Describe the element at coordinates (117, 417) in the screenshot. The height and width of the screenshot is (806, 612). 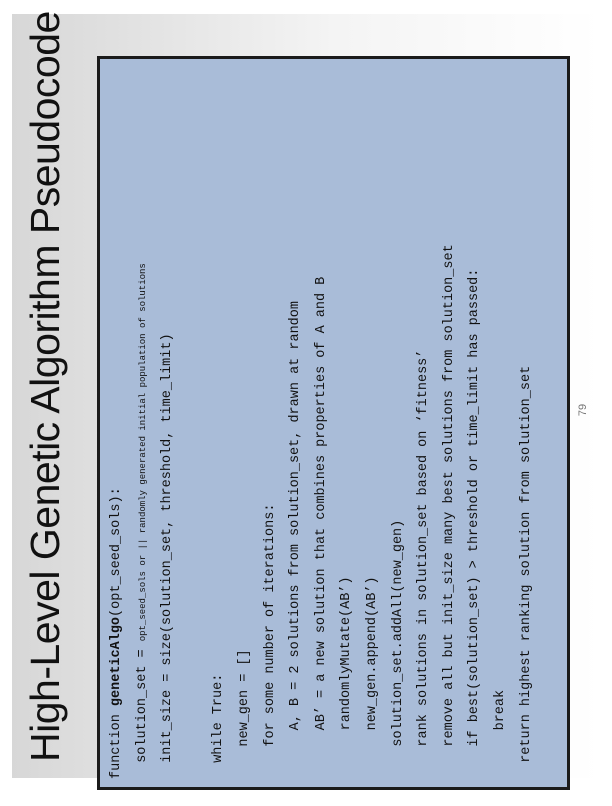
I see `code-line-1: function geneticAlgo(opt_seed_sols):` at that location.